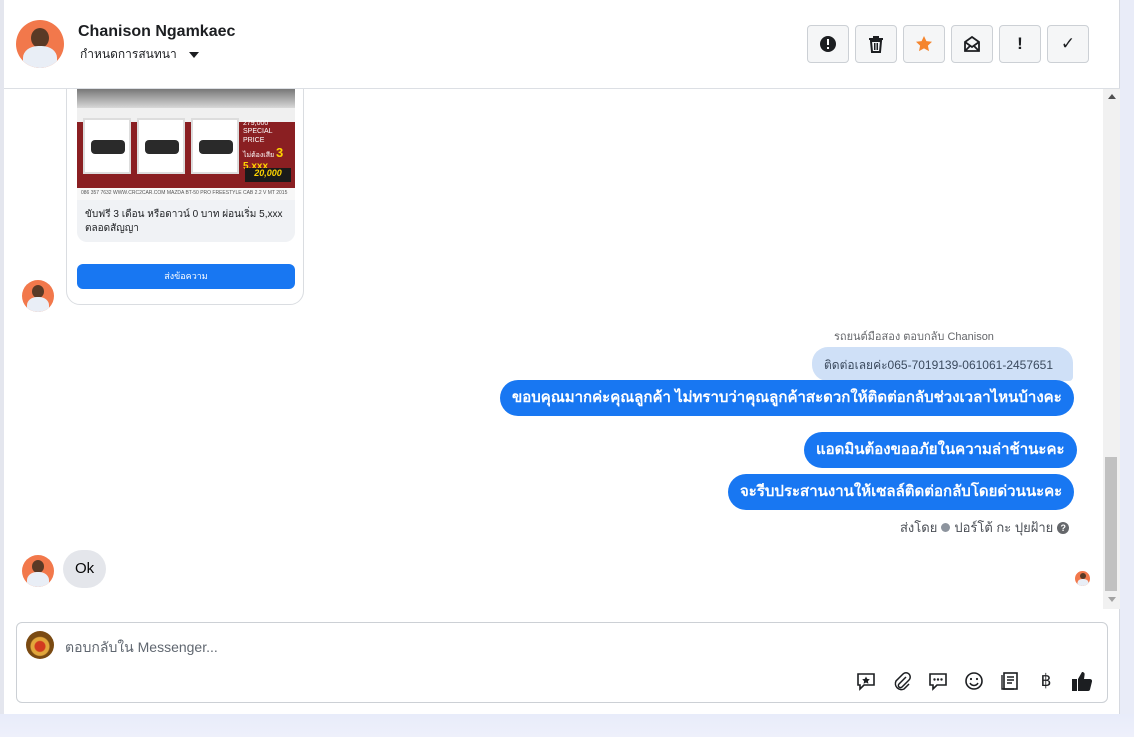 This screenshot has width=1134, height=737. I want to click on free-label: ไม่ต้องเสีย, so click(259, 156).